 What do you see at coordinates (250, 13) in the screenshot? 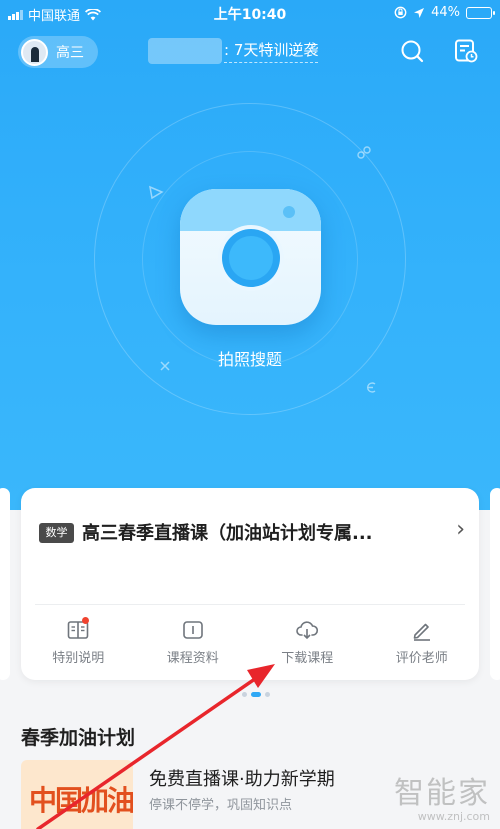
I see `status-bar: 中国联通 上午10:40 44%` at bounding box center [250, 13].